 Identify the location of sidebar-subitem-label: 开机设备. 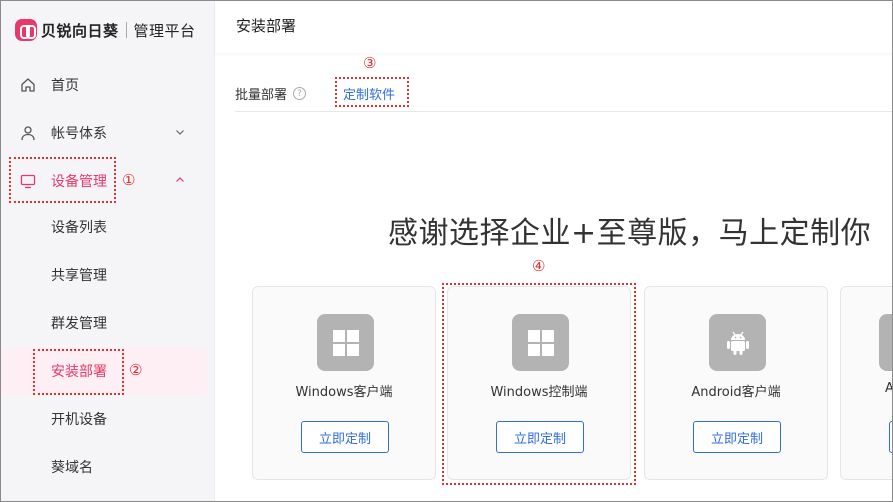
(79, 420).